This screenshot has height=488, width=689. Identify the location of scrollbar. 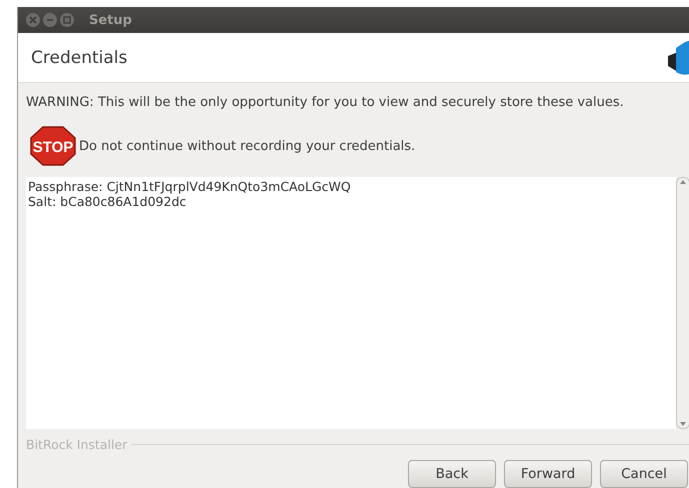
(682, 303).